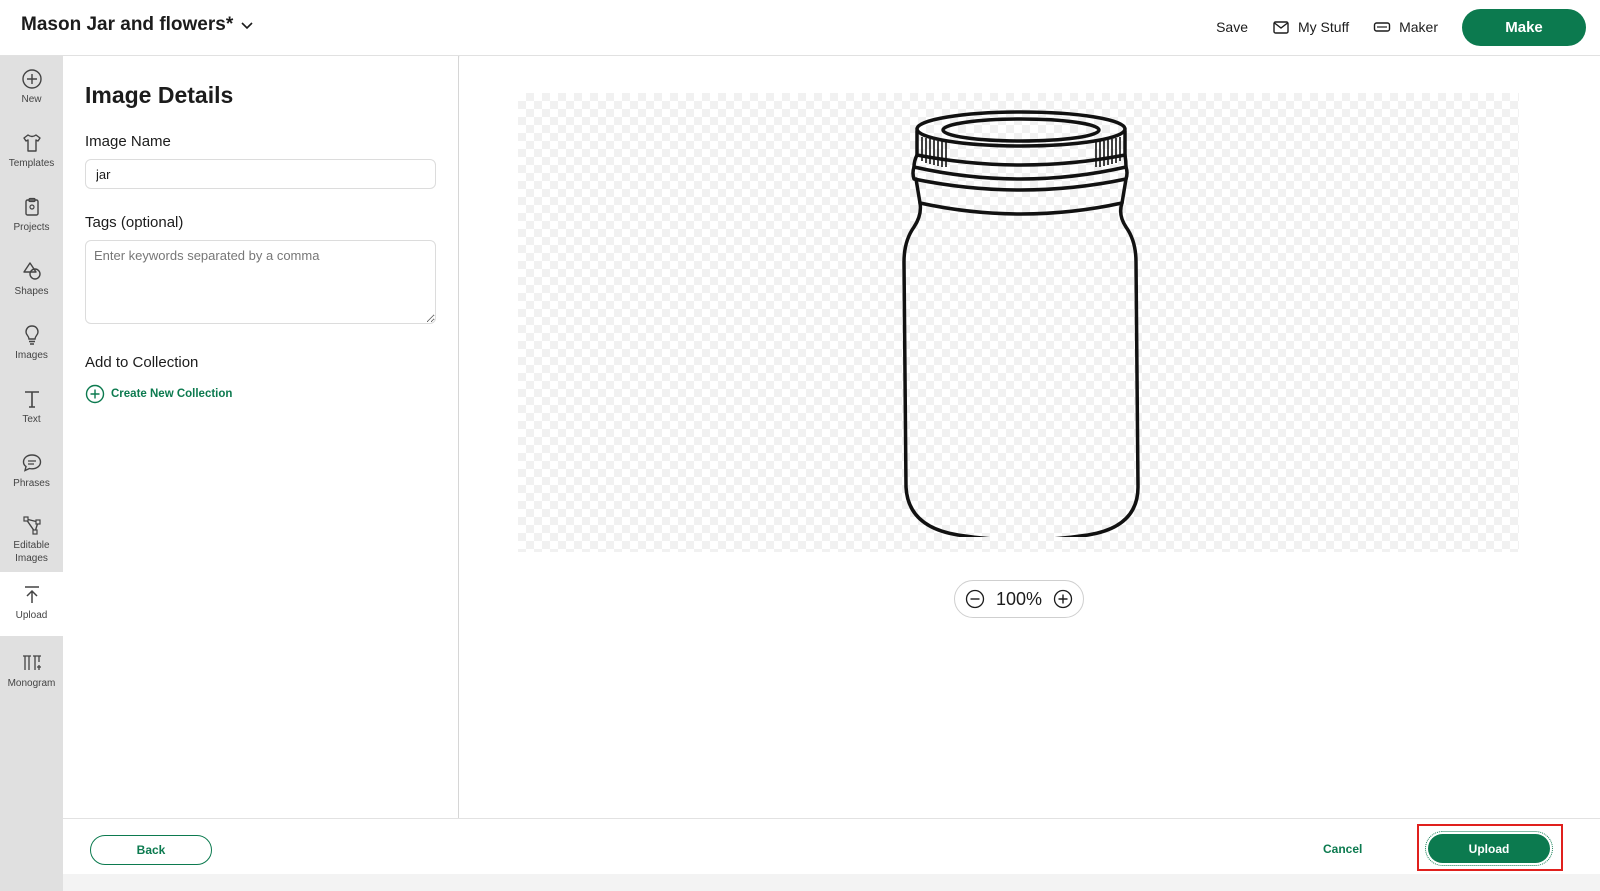 The height and width of the screenshot is (891, 1600). I want to click on image-name-input, so click(260, 174).